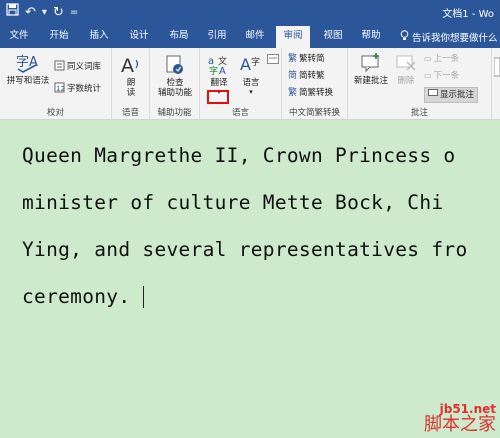 The image size is (500, 438). I want to click on language-button: A字 语言 ▾, so click(251, 75).